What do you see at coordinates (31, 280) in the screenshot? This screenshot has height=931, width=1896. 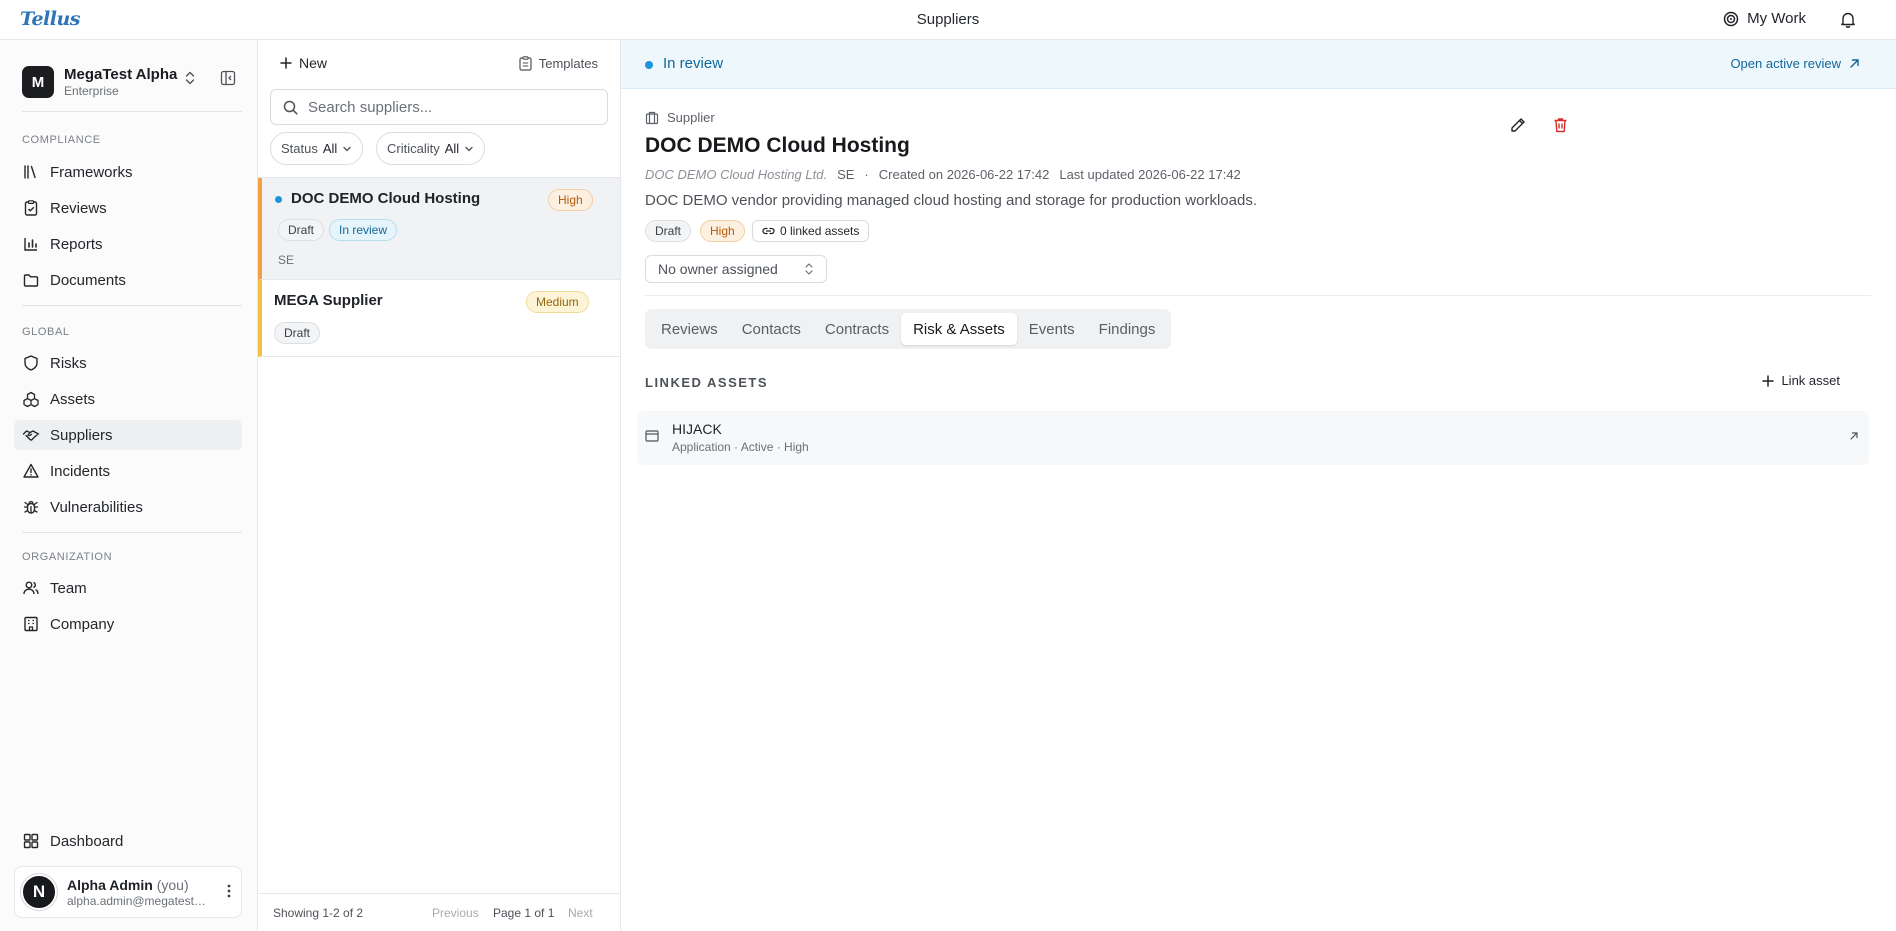 I see `folder-icon` at bounding box center [31, 280].